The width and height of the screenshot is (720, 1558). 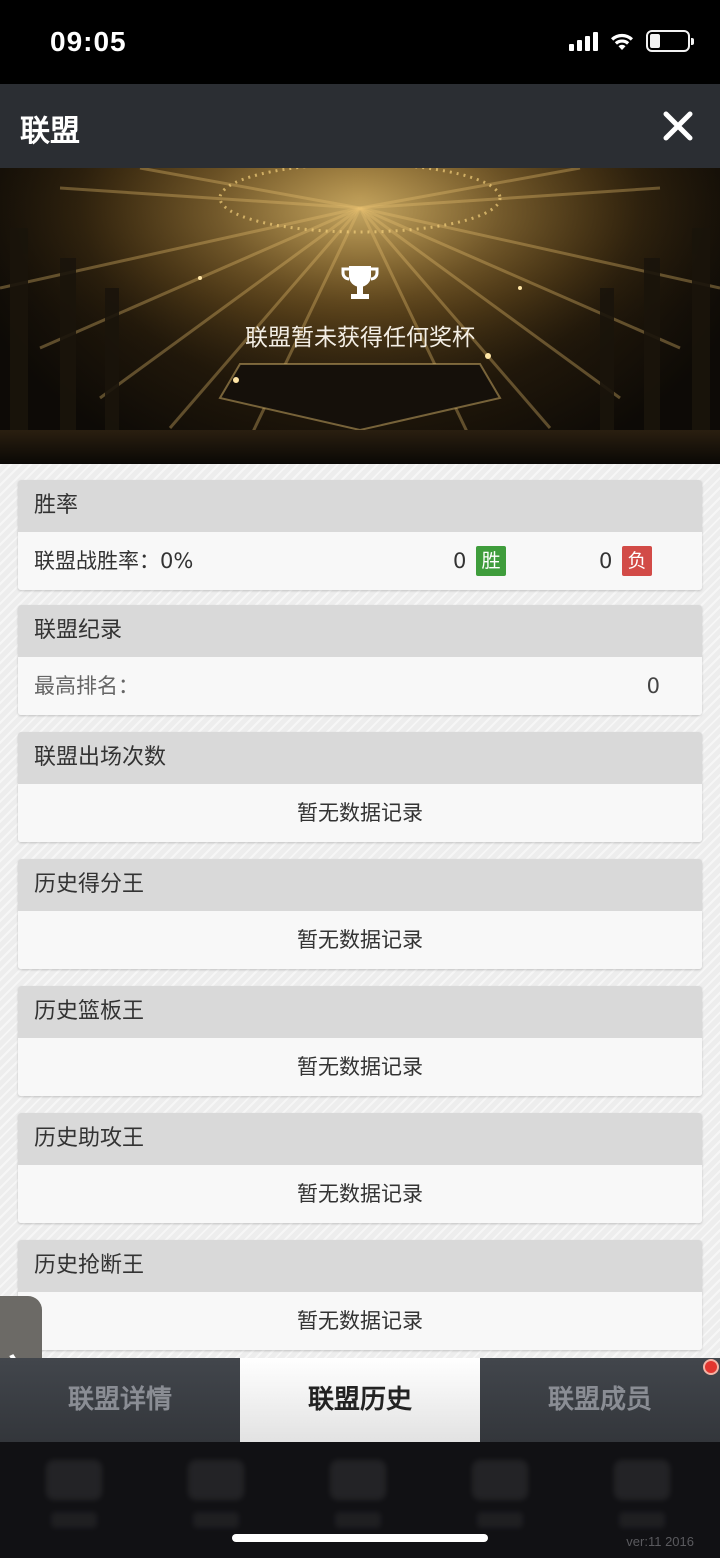 What do you see at coordinates (583, 41) in the screenshot?
I see `cellular-signal-icon` at bounding box center [583, 41].